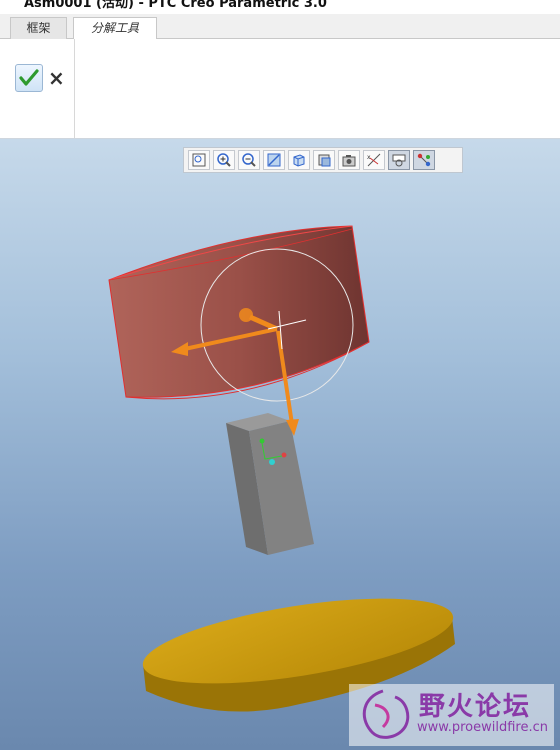 The width and height of the screenshot is (560, 750). I want to click on zoom-in-button, so click(224, 160).